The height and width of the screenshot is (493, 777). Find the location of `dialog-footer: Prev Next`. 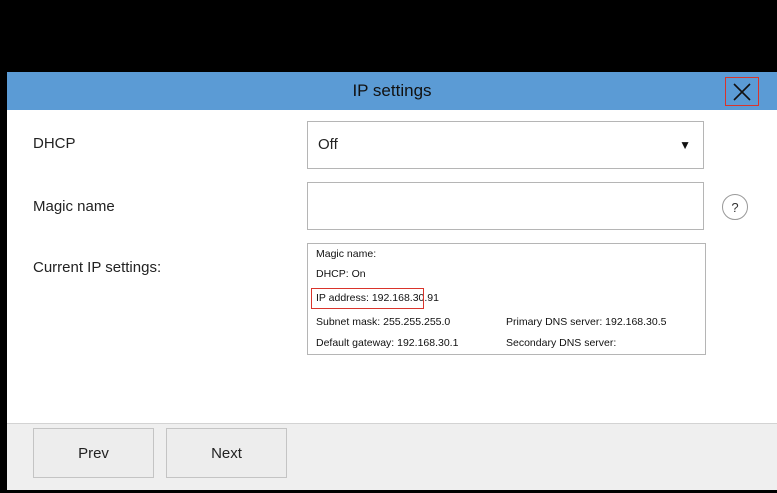

dialog-footer: Prev Next is located at coordinates (392, 456).